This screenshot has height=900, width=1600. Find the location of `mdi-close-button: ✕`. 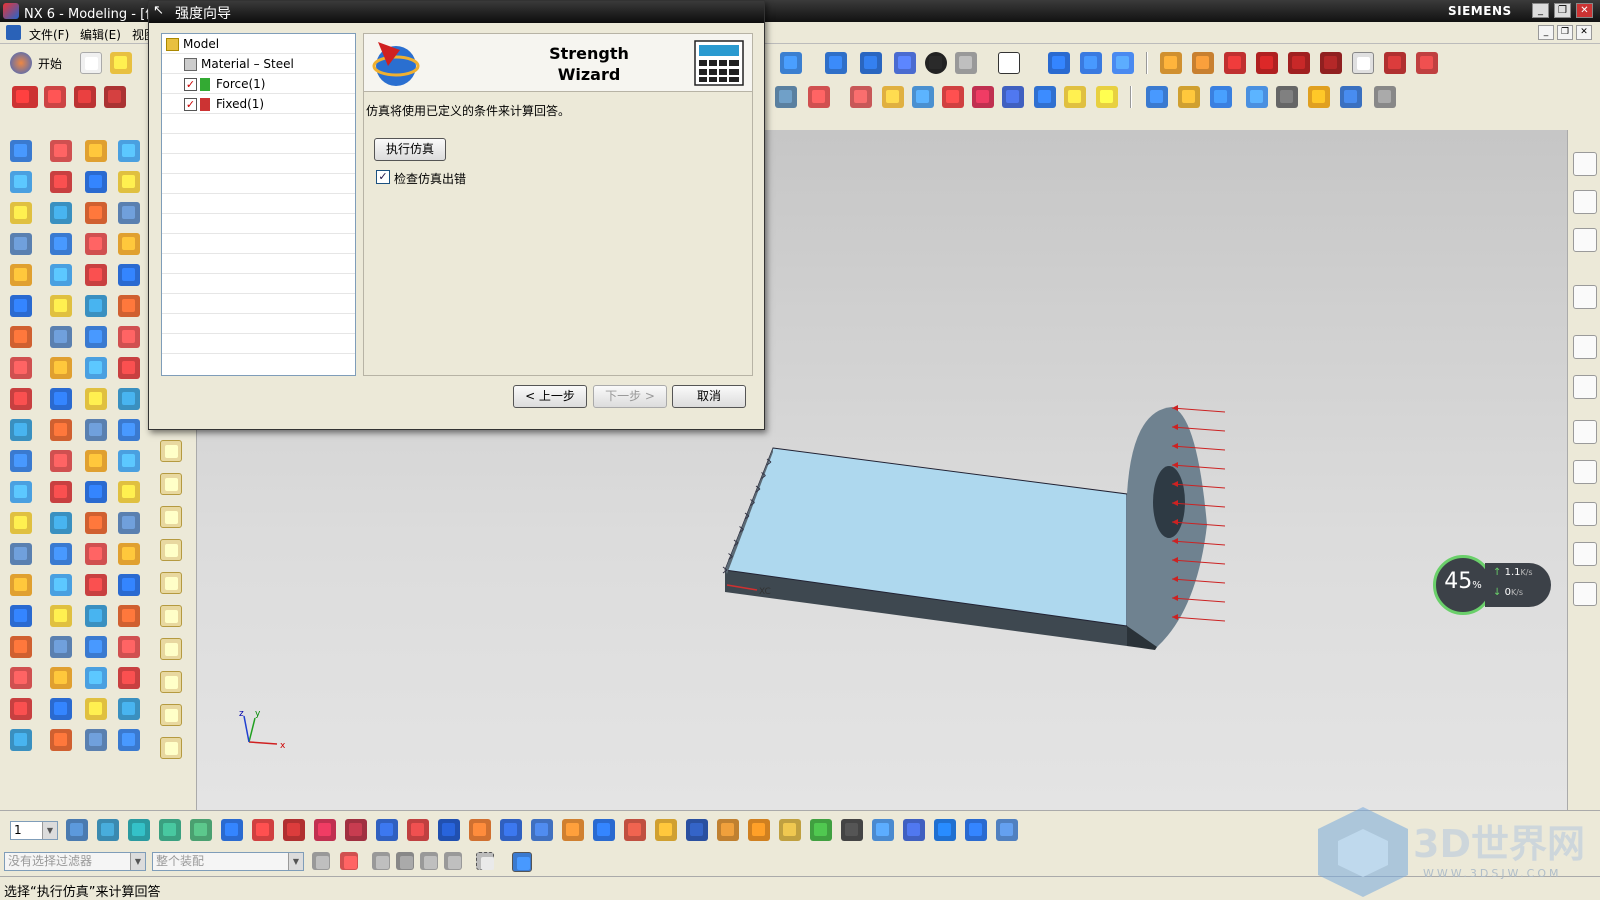

mdi-close-button: ✕ is located at coordinates (1584, 32).